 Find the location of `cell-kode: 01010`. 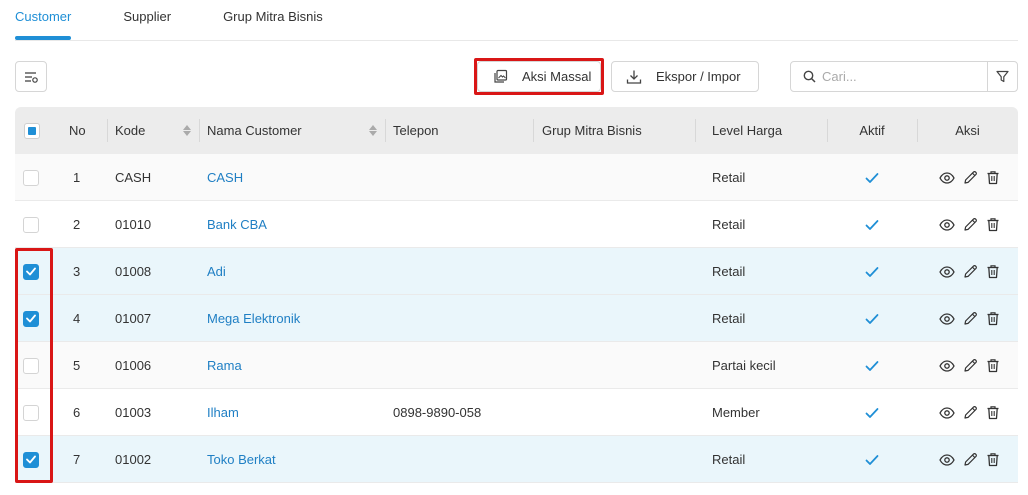

cell-kode: 01010 is located at coordinates (133, 224).